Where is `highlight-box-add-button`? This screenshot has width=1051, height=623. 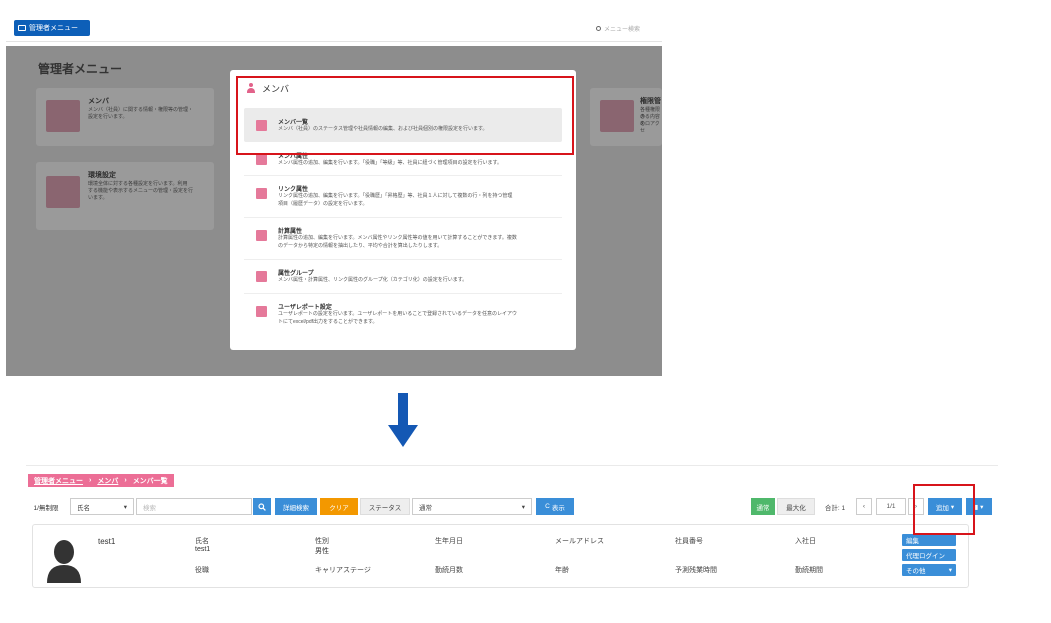
highlight-box-add-button is located at coordinates (944, 509).